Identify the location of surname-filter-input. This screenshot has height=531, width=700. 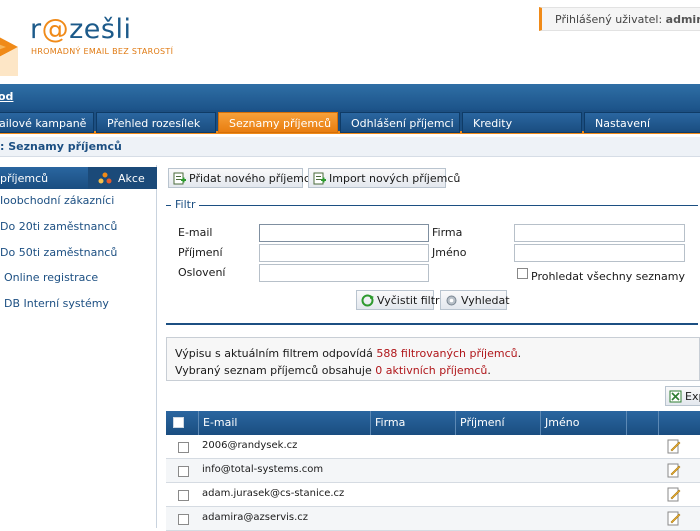
(344, 253).